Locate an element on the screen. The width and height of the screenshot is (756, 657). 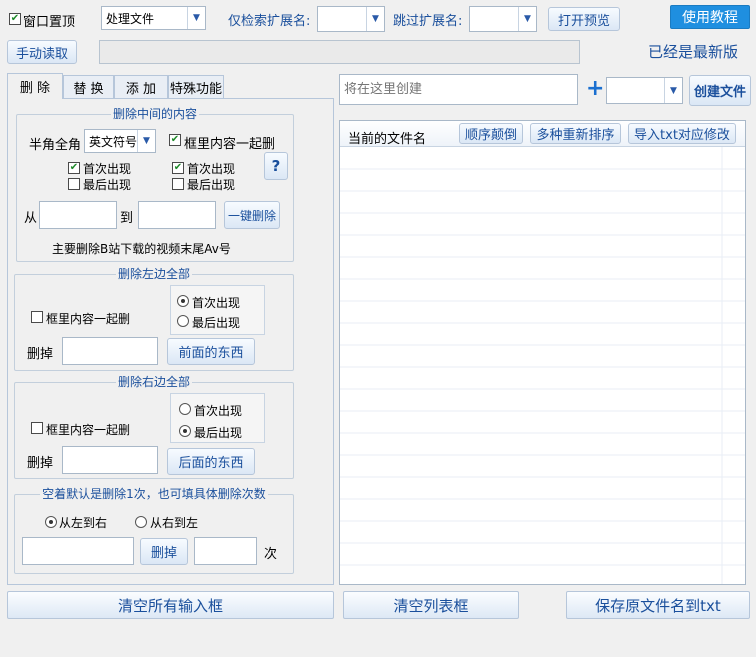
right-first-radio is located at coordinates (185, 409).